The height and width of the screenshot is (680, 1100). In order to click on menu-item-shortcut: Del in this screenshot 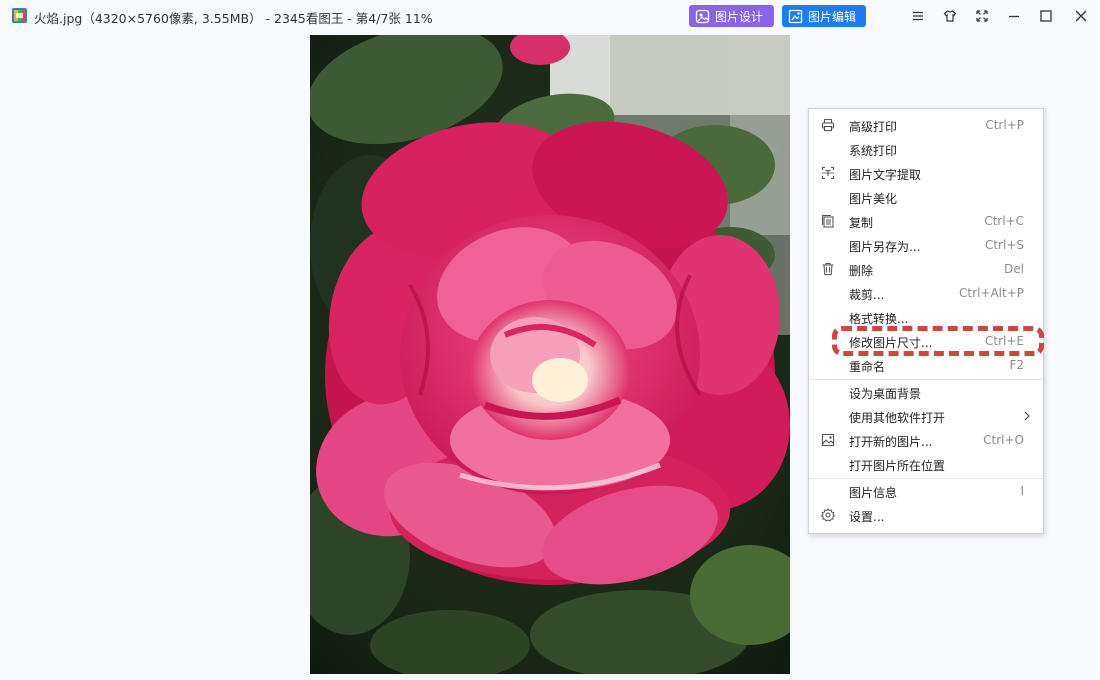, I will do `click(1014, 269)`.